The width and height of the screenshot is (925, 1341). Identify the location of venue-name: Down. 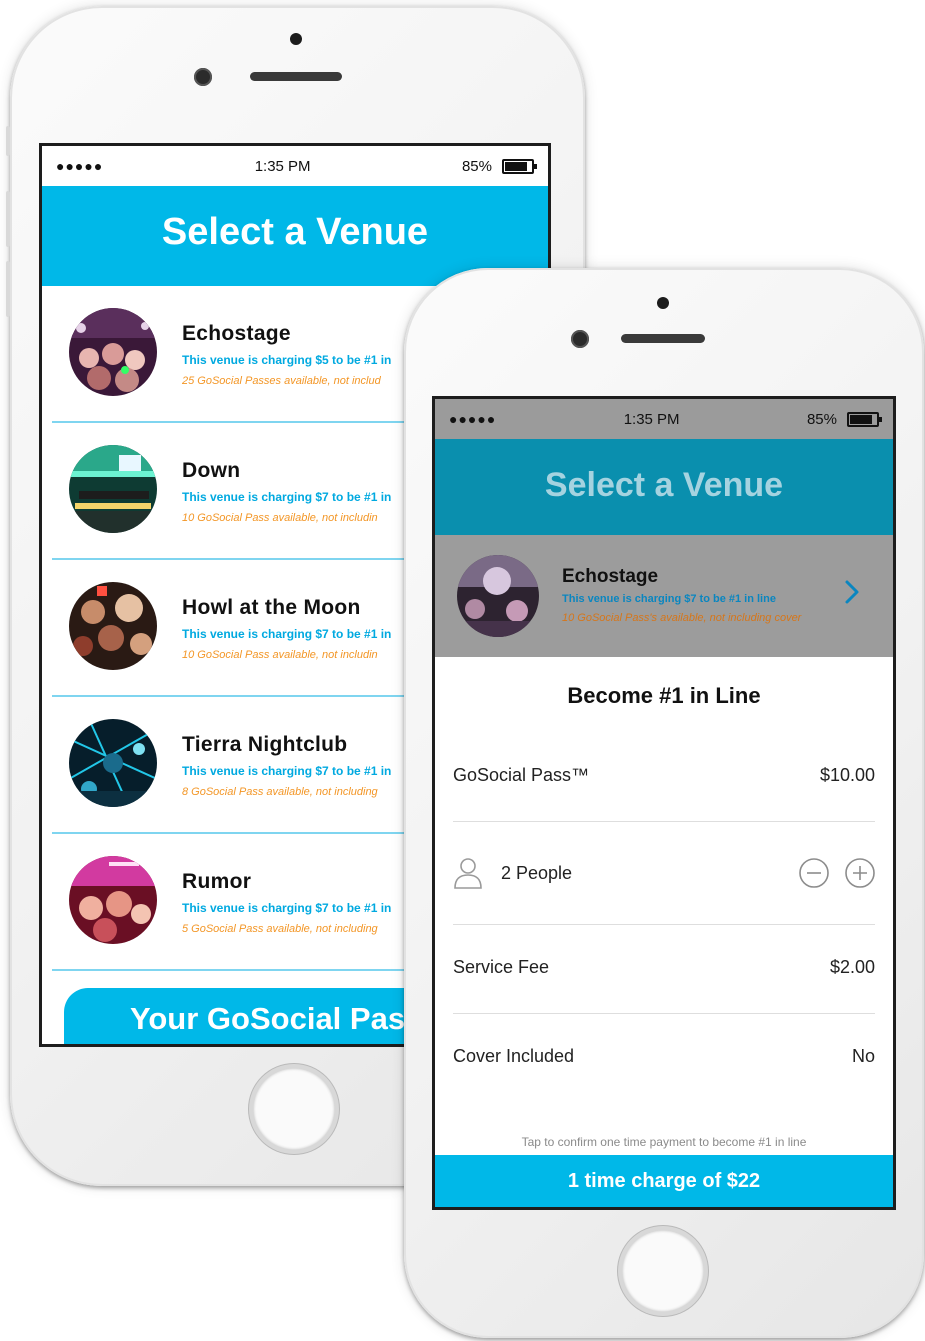
(211, 470).